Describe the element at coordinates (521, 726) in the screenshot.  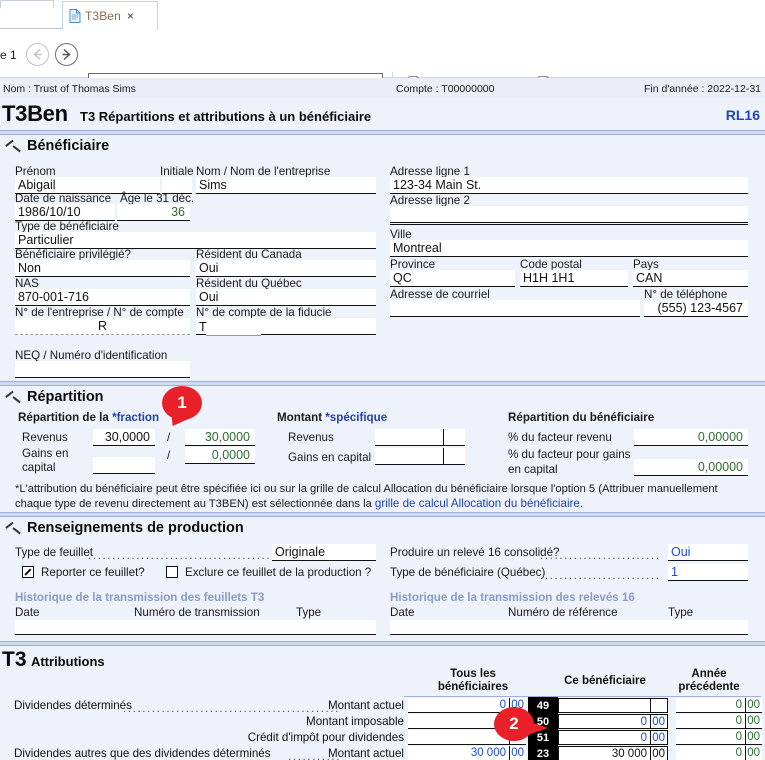
I see `callout-badge-2: 2` at that location.